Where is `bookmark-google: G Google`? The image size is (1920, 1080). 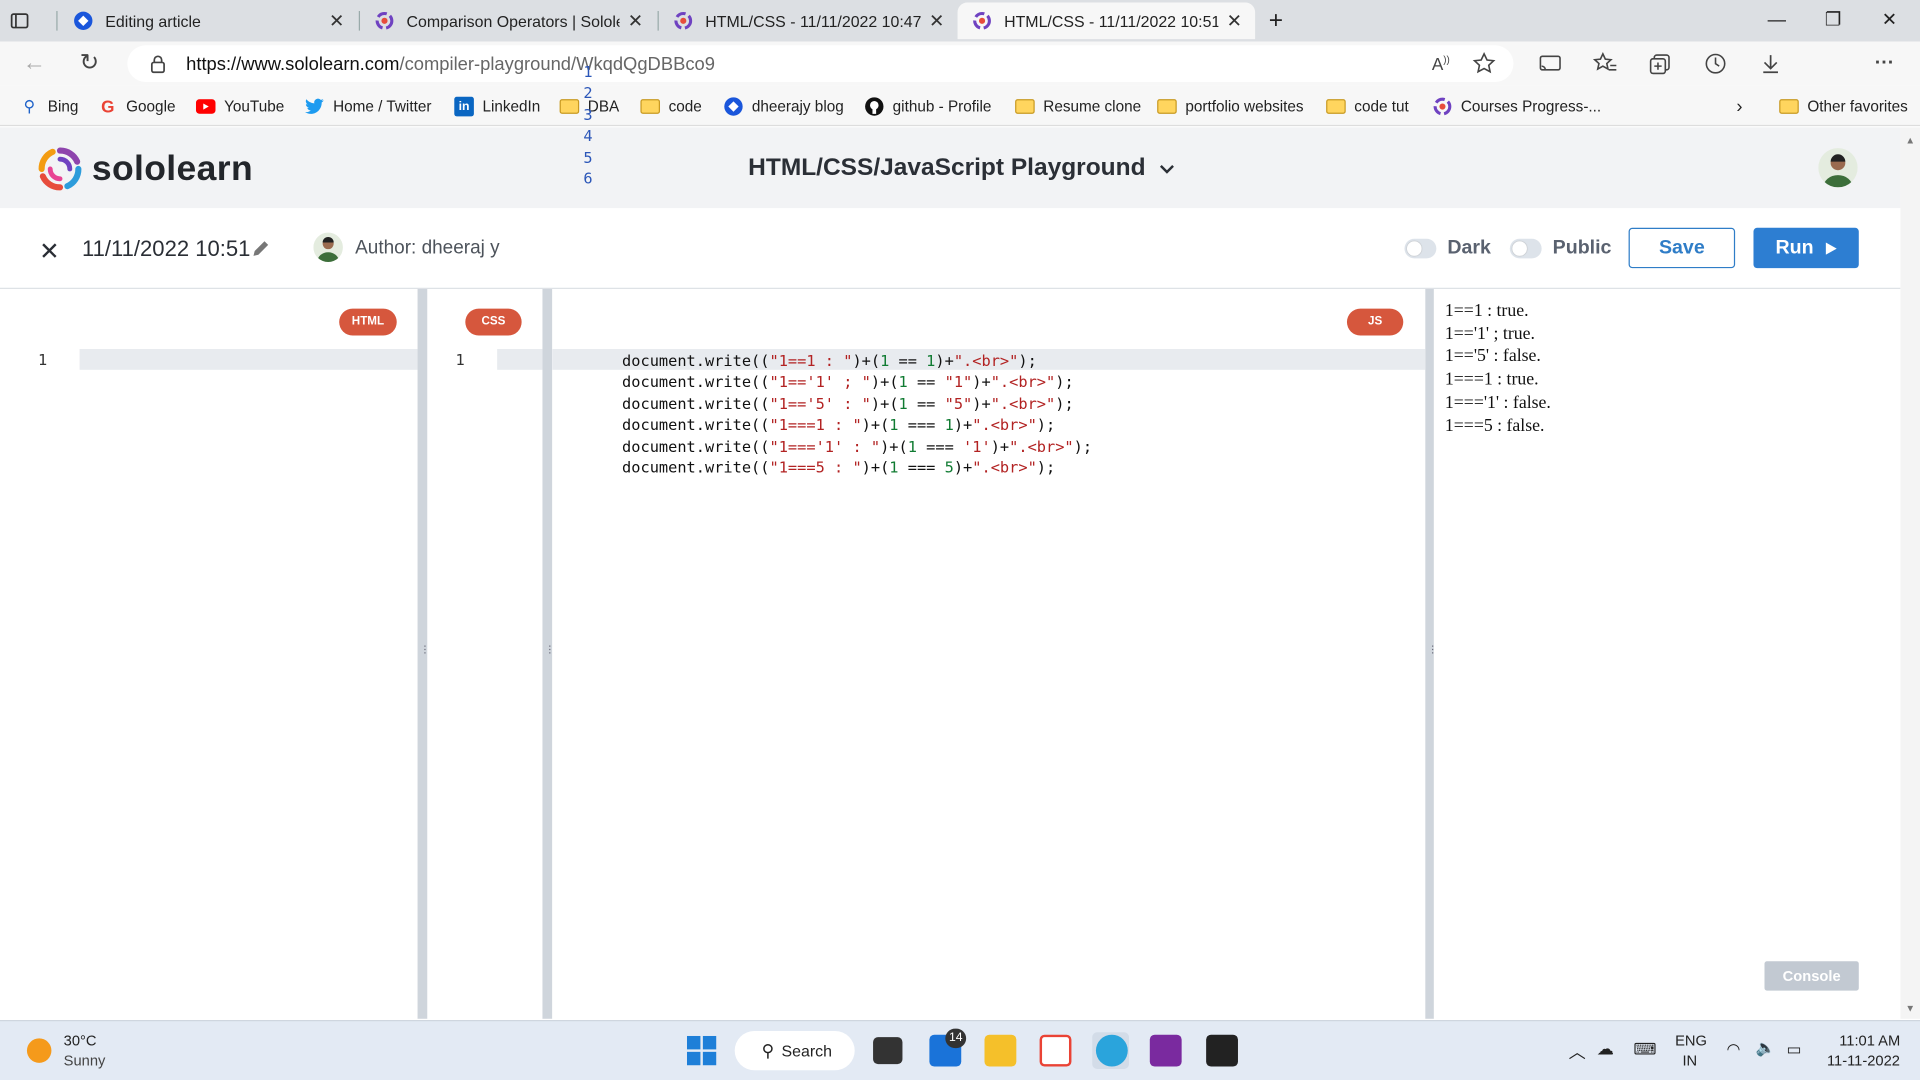 bookmark-google: G Google is located at coordinates (136, 107).